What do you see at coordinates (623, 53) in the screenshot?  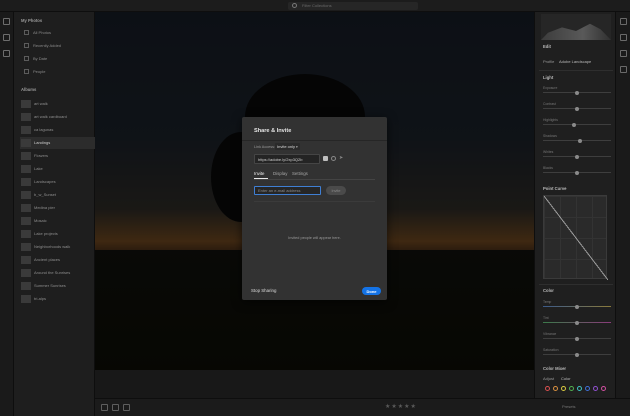 I see `brush-icon` at bounding box center [623, 53].